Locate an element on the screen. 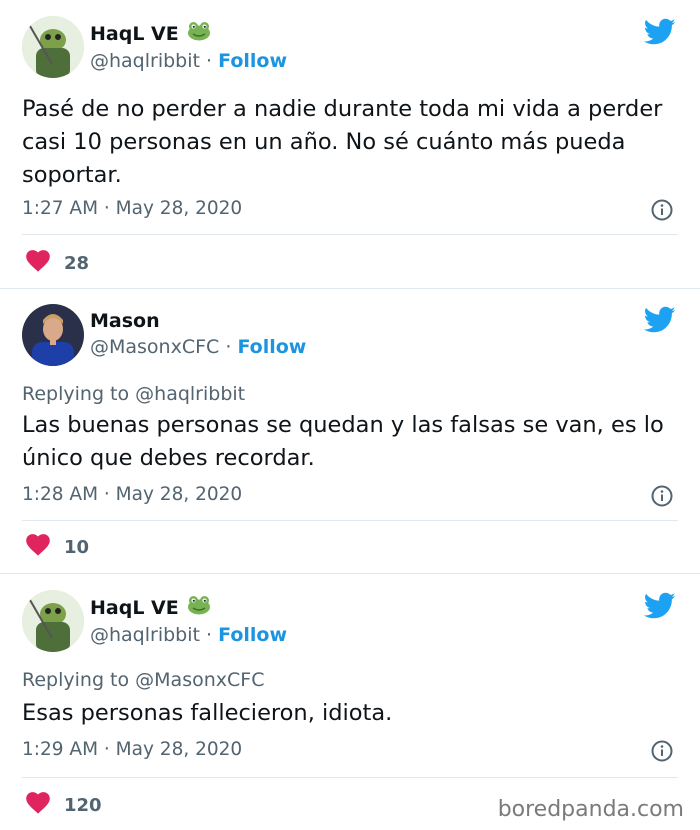 The image size is (700, 830). replying-to: Replying to @MasonxCFC is located at coordinates (143, 680).